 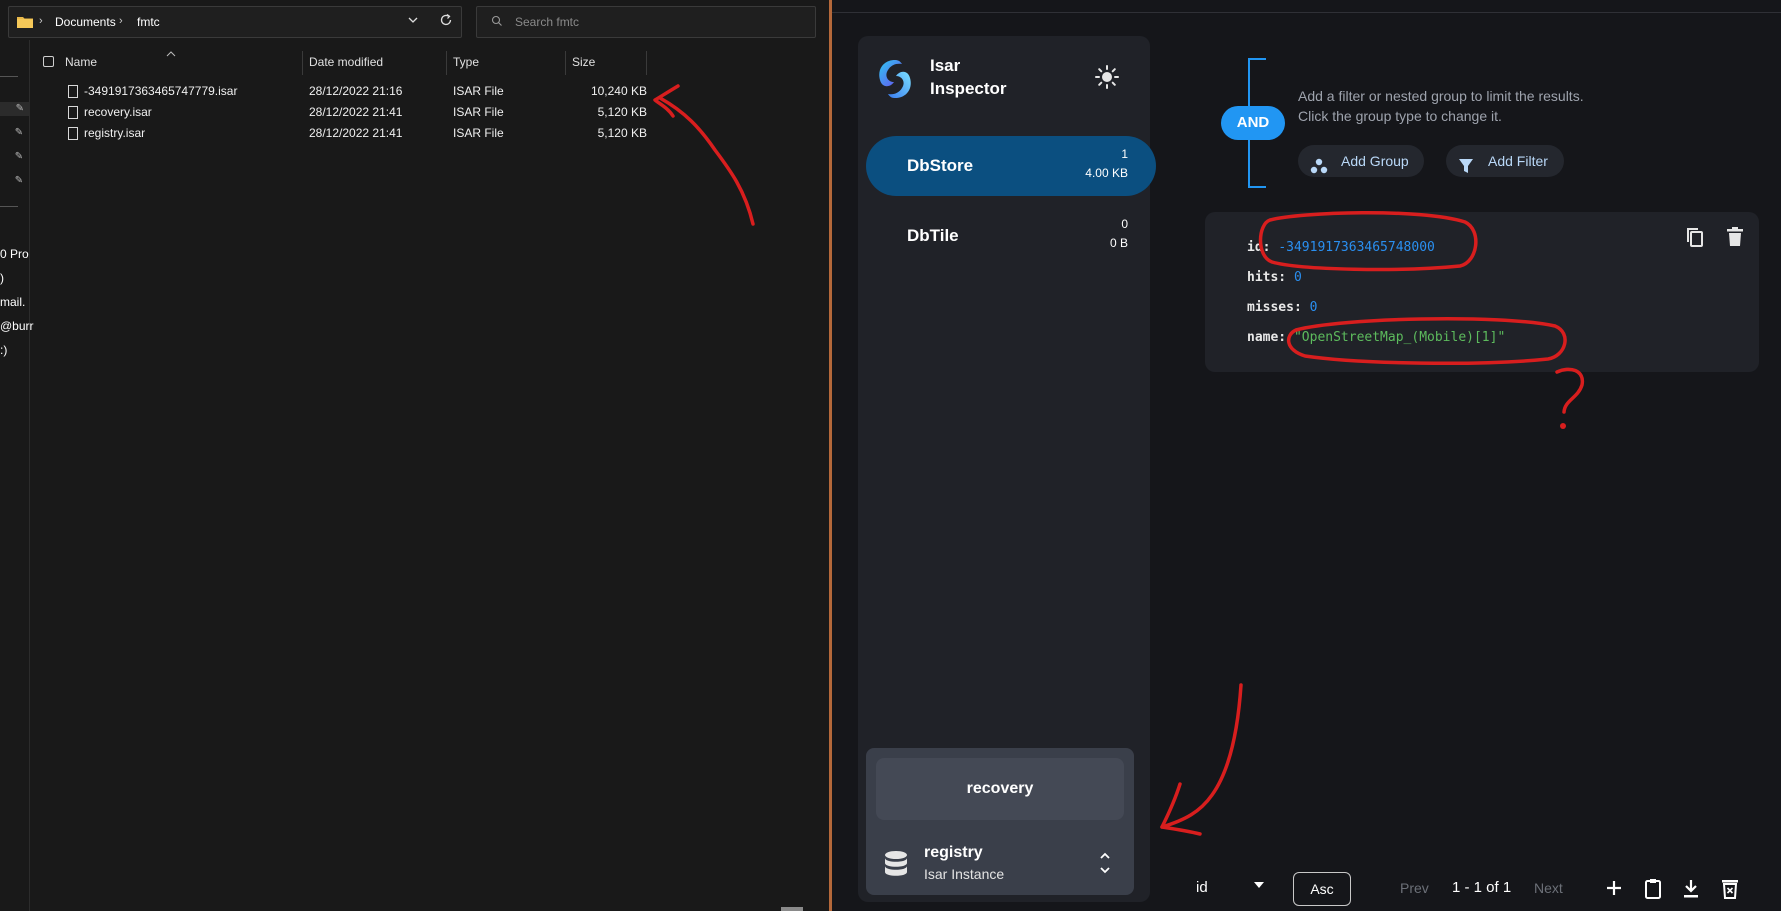 What do you see at coordinates (25, 21) in the screenshot?
I see `folder-icon` at bounding box center [25, 21].